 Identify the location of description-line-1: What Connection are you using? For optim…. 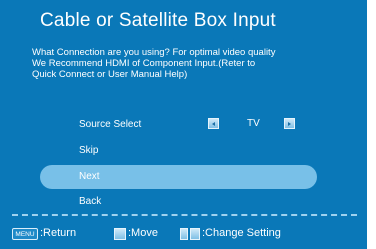
(154, 52).